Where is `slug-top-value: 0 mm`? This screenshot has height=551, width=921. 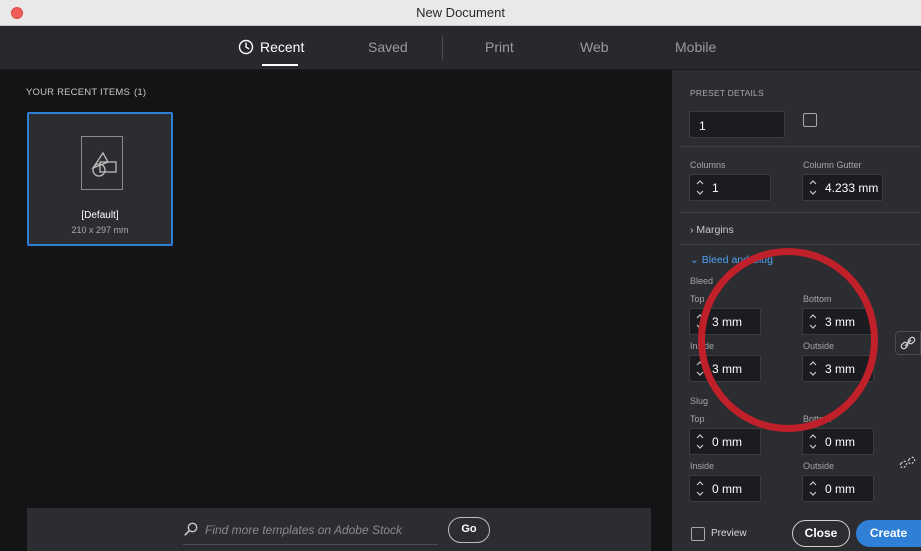
slug-top-value: 0 mm is located at coordinates (727, 442).